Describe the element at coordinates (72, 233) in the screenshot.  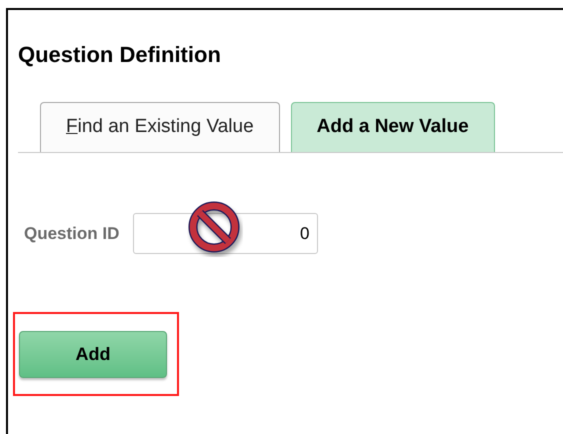
I see `field-label: Question ID` at that location.